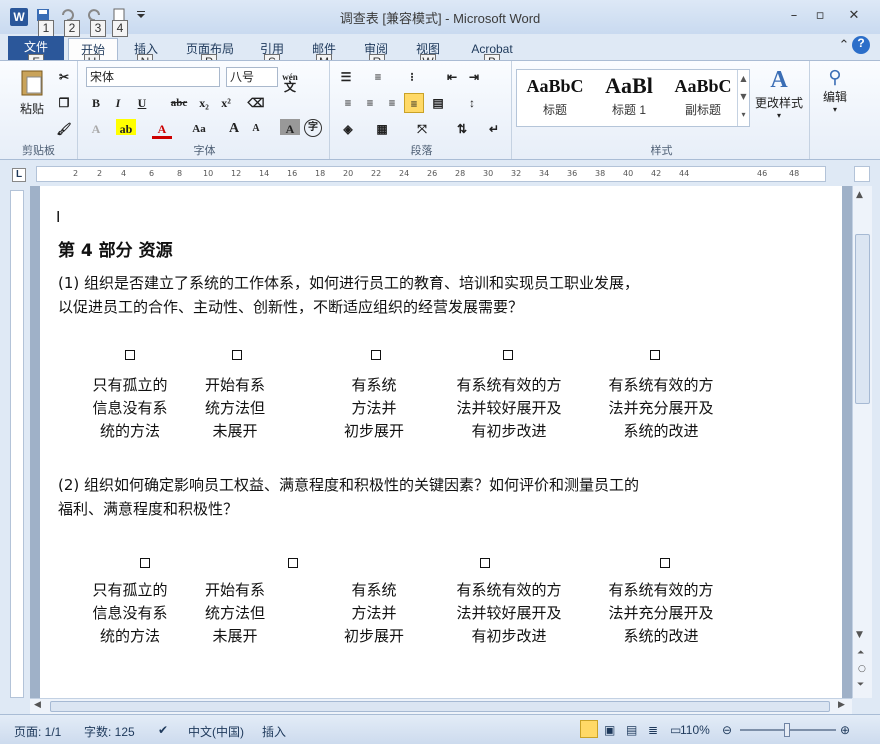 This screenshot has height=744, width=880. What do you see at coordinates (96, 129) in the screenshot?
I see `text-effects-icon: A` at bounding box center [96, 129].